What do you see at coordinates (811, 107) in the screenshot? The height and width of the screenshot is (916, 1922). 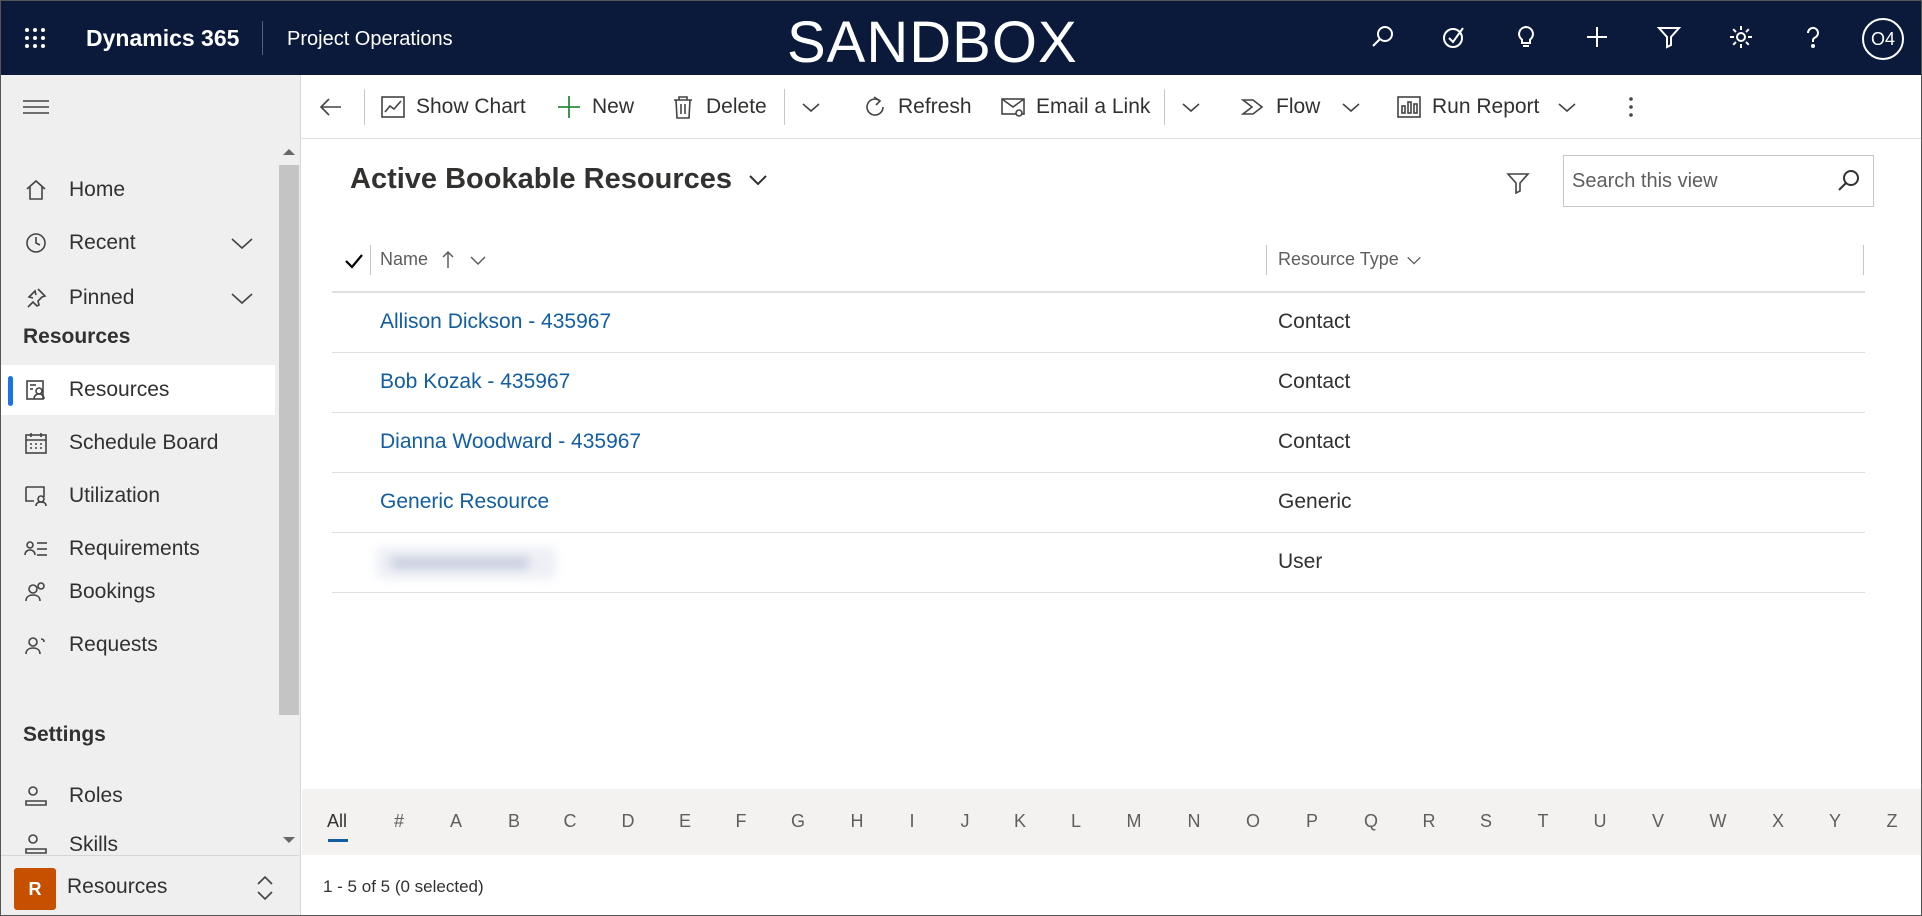 I see `more-delete-options-button` at bounding box center [811, 107].